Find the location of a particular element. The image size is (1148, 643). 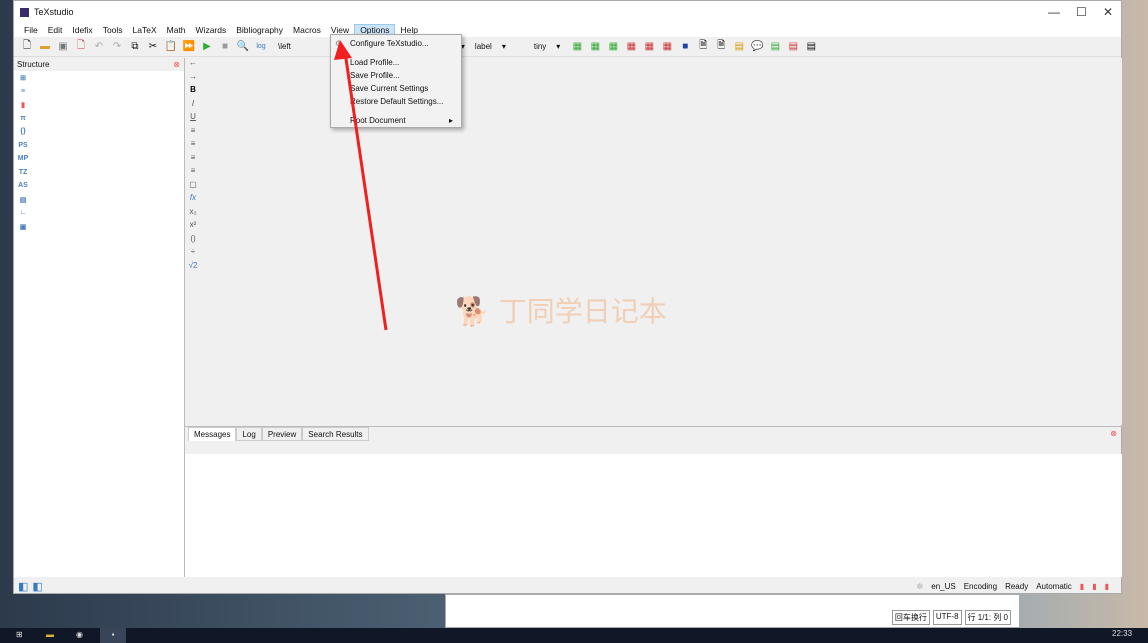

clock: 22:33 is located at coordinates (1122, 633).